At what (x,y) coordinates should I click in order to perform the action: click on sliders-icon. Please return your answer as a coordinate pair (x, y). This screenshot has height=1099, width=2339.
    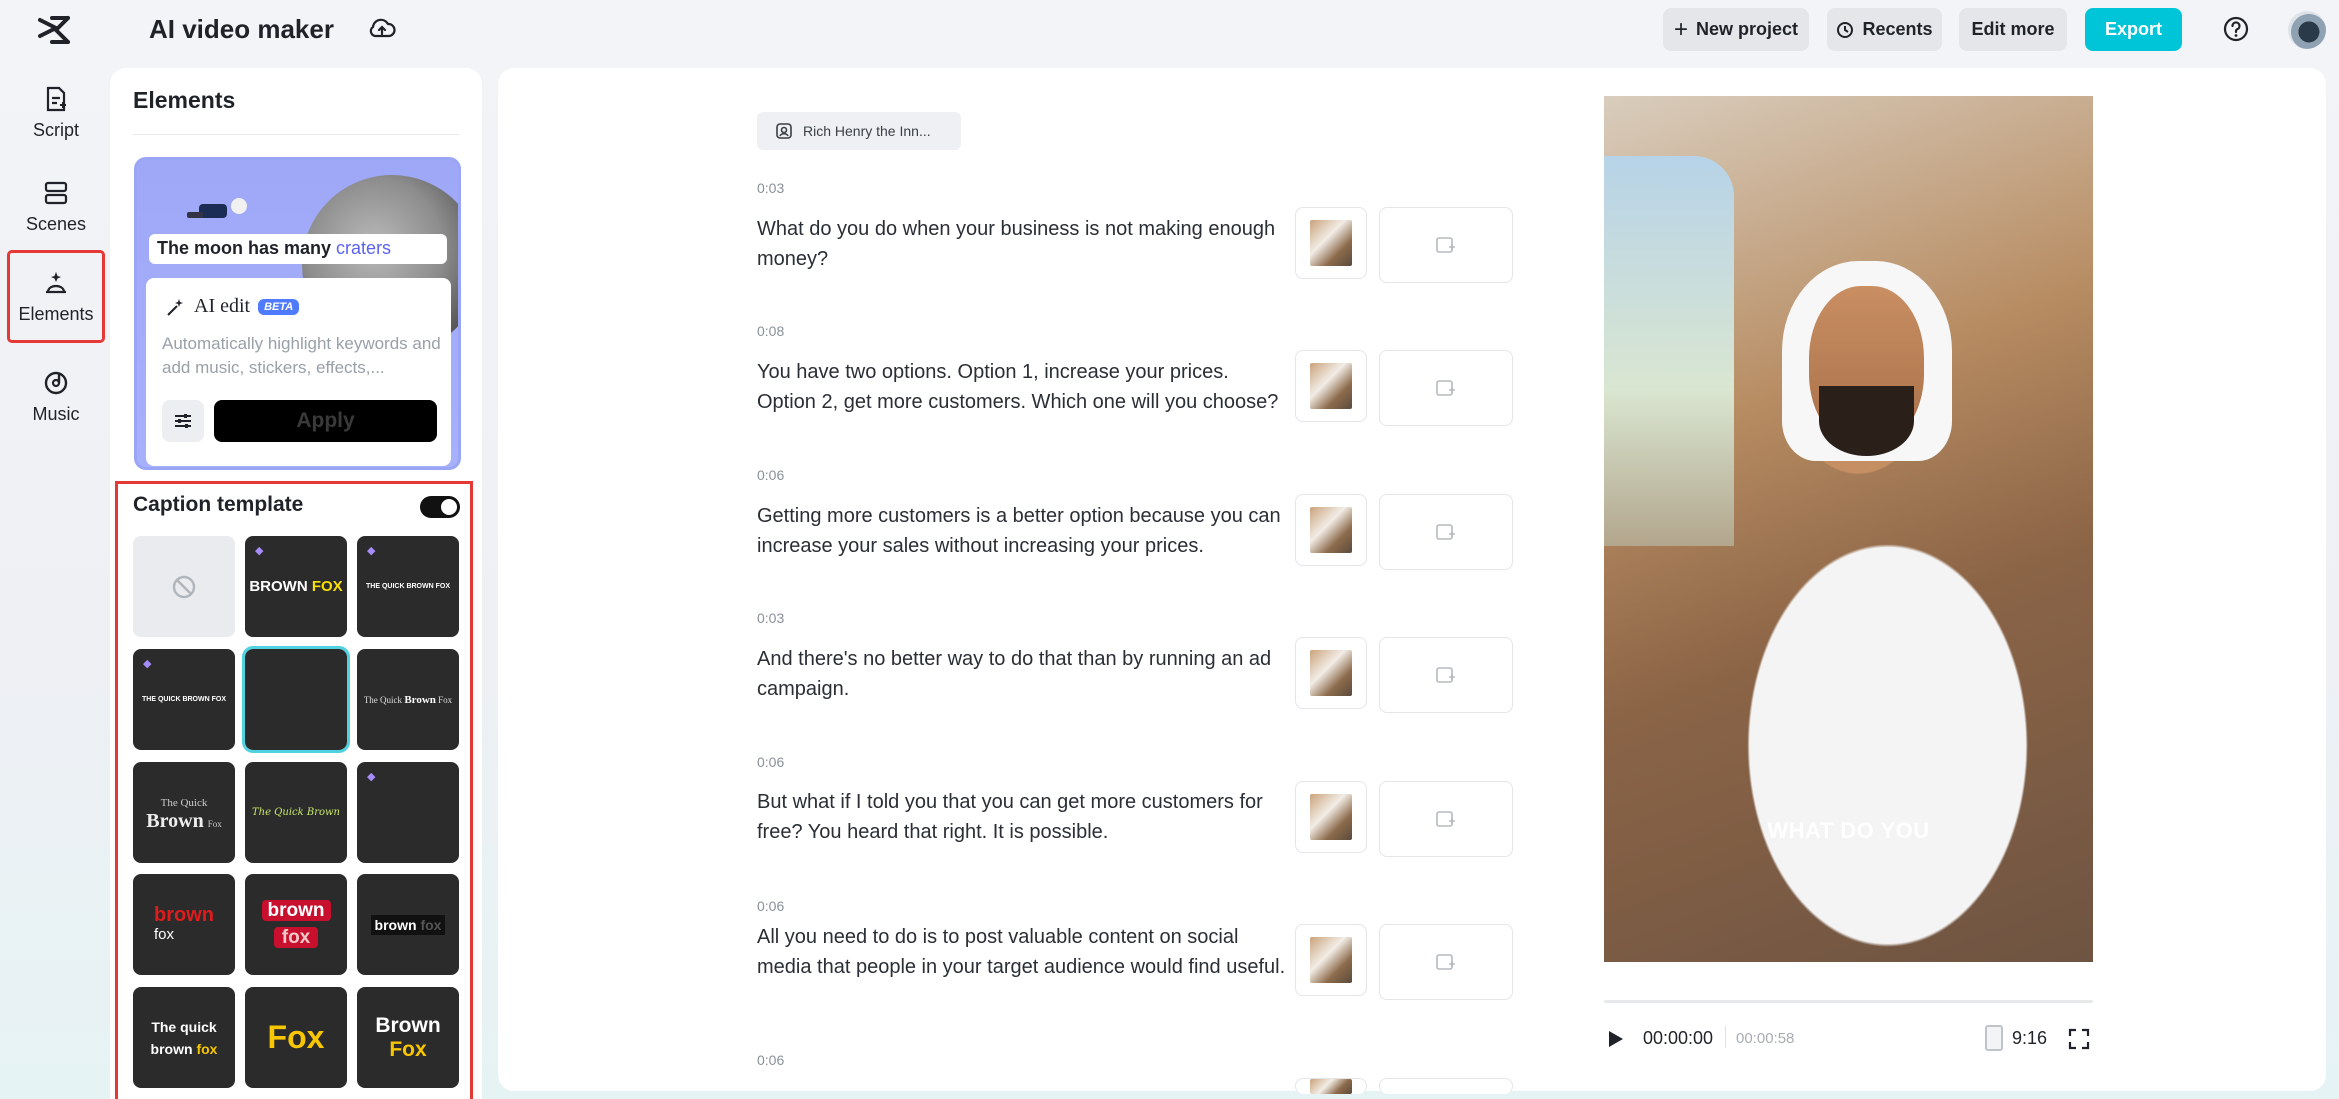
    Looking at the image, I should click on (183, 421).